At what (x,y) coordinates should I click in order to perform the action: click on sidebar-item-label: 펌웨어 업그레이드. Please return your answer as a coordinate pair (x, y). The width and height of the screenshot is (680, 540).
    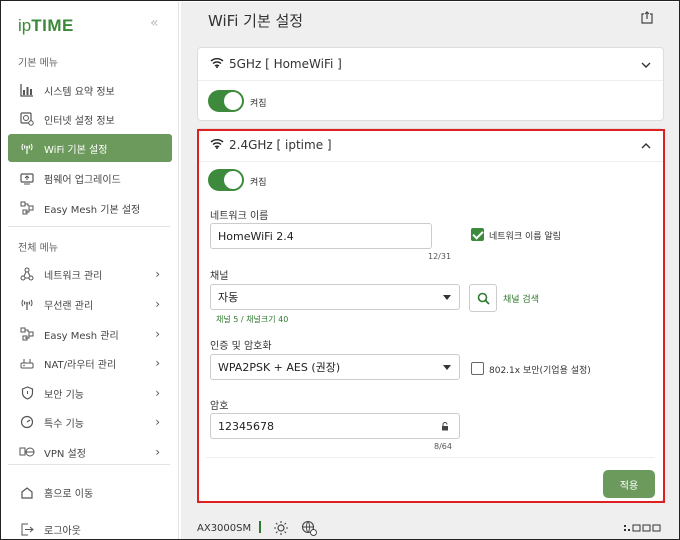
    Looking at the image, I should click on (82, 180).